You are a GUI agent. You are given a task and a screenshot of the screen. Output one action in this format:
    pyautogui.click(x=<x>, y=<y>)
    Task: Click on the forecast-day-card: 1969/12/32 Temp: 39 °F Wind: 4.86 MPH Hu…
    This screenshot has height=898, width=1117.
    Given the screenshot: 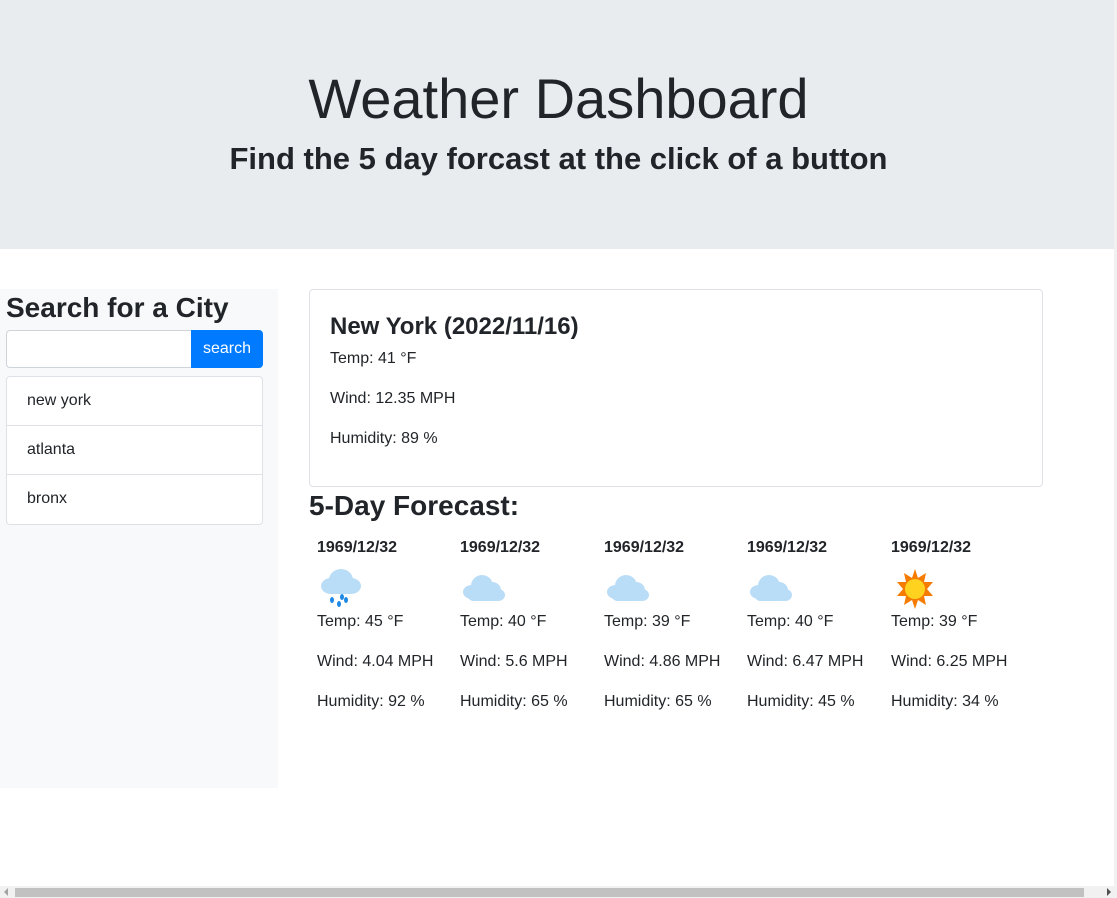 What is the action you would take?
    pyautogui.click(x=664, y=625)
    